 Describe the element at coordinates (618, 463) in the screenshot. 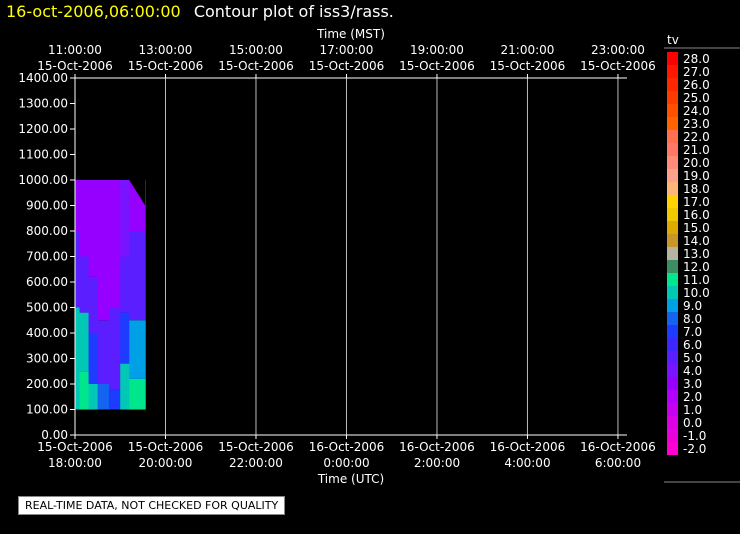

I see `bottom-tick-time: 6:00:00` at that location.